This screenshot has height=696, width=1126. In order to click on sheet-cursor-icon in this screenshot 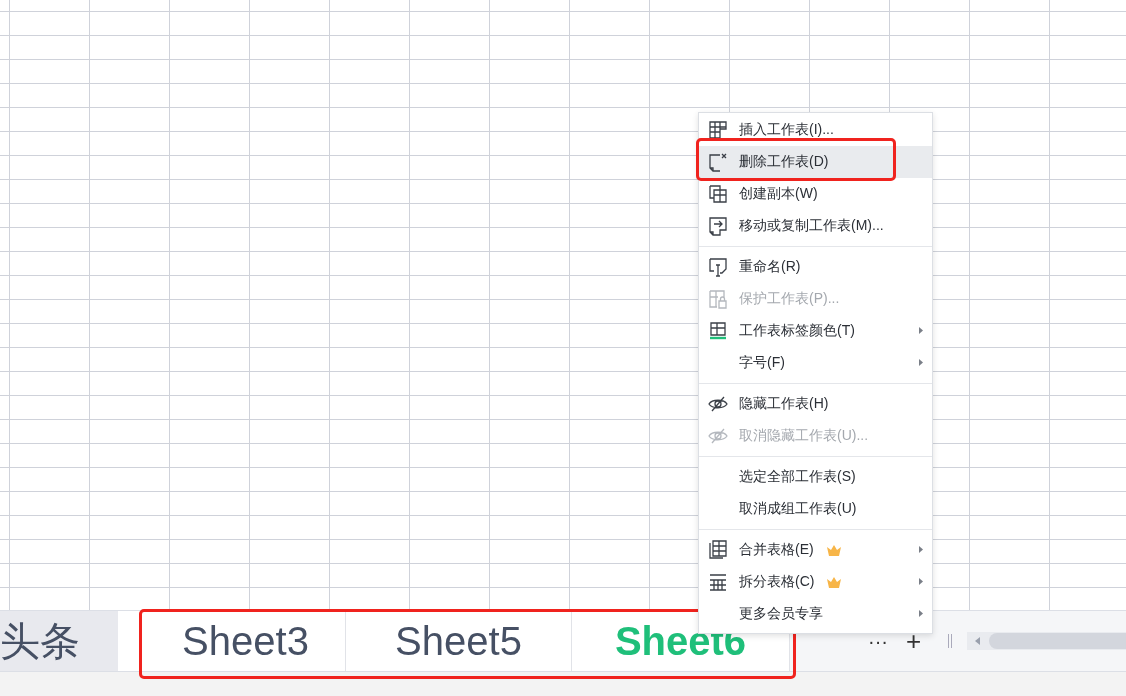, I will do `click(718, 267)`.